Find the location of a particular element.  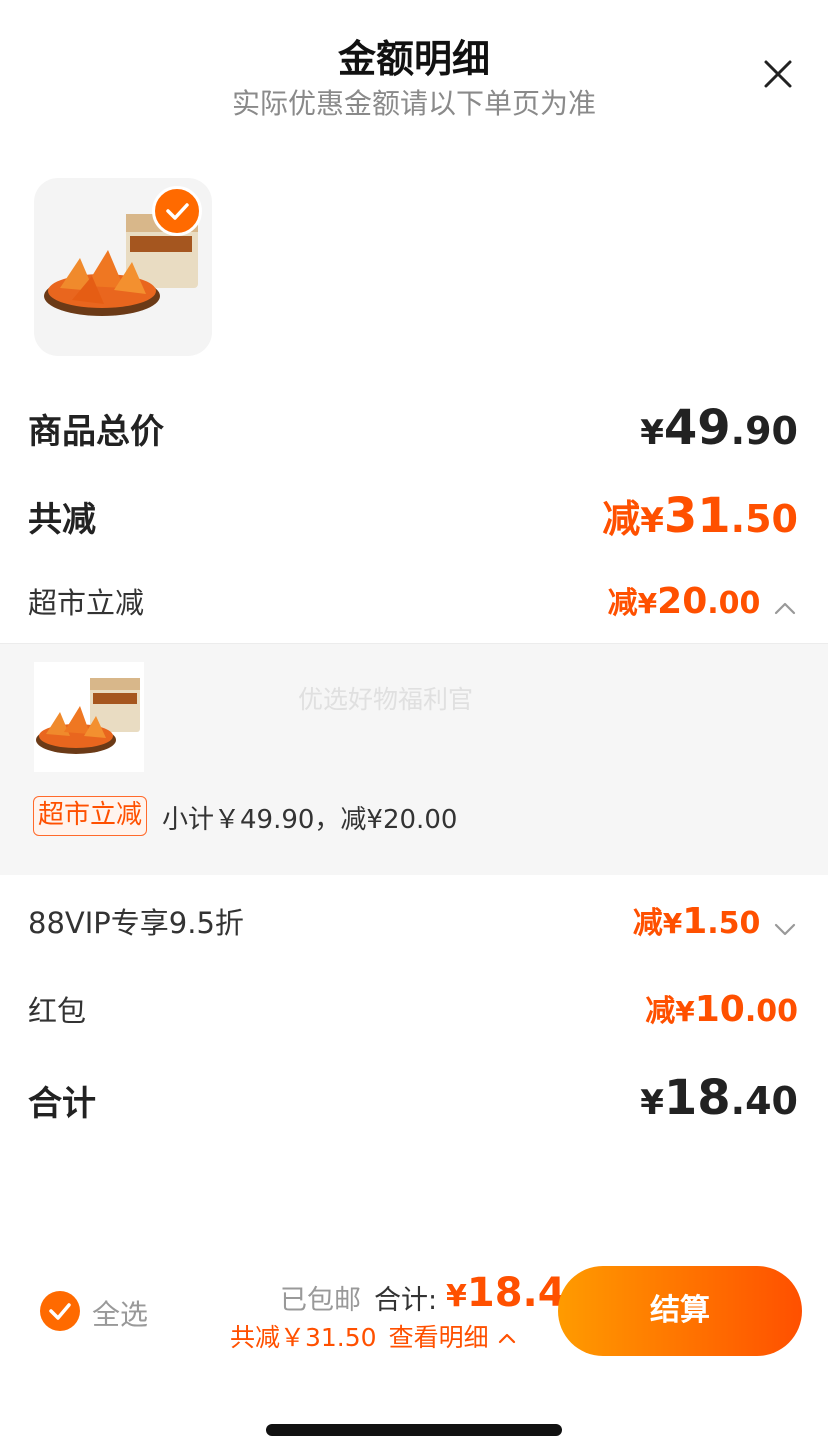

saved-amount-line: 共减￥31.50 查看明细 is located at coordinates (373, 1336).